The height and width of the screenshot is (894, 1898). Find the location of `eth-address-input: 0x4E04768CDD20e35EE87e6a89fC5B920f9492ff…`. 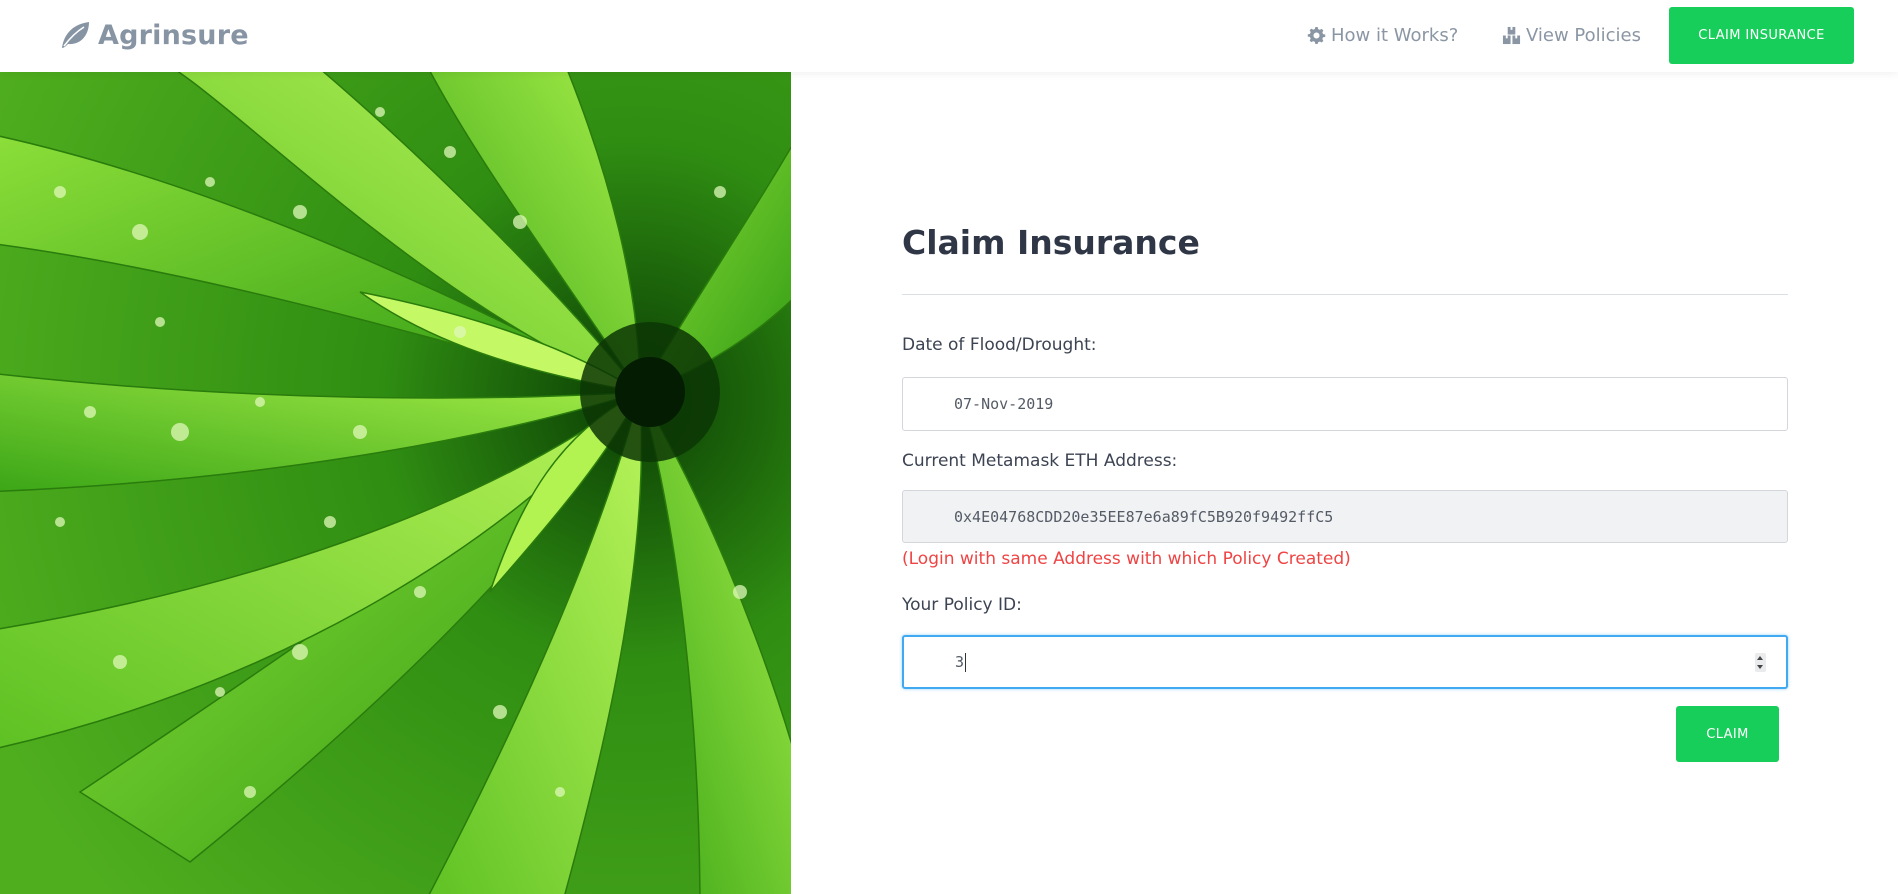

eth-address-input: 0x4E04768CDD20e35EE87e6a89fC5B920f9492ff… is located at coordinates (1345, 516).